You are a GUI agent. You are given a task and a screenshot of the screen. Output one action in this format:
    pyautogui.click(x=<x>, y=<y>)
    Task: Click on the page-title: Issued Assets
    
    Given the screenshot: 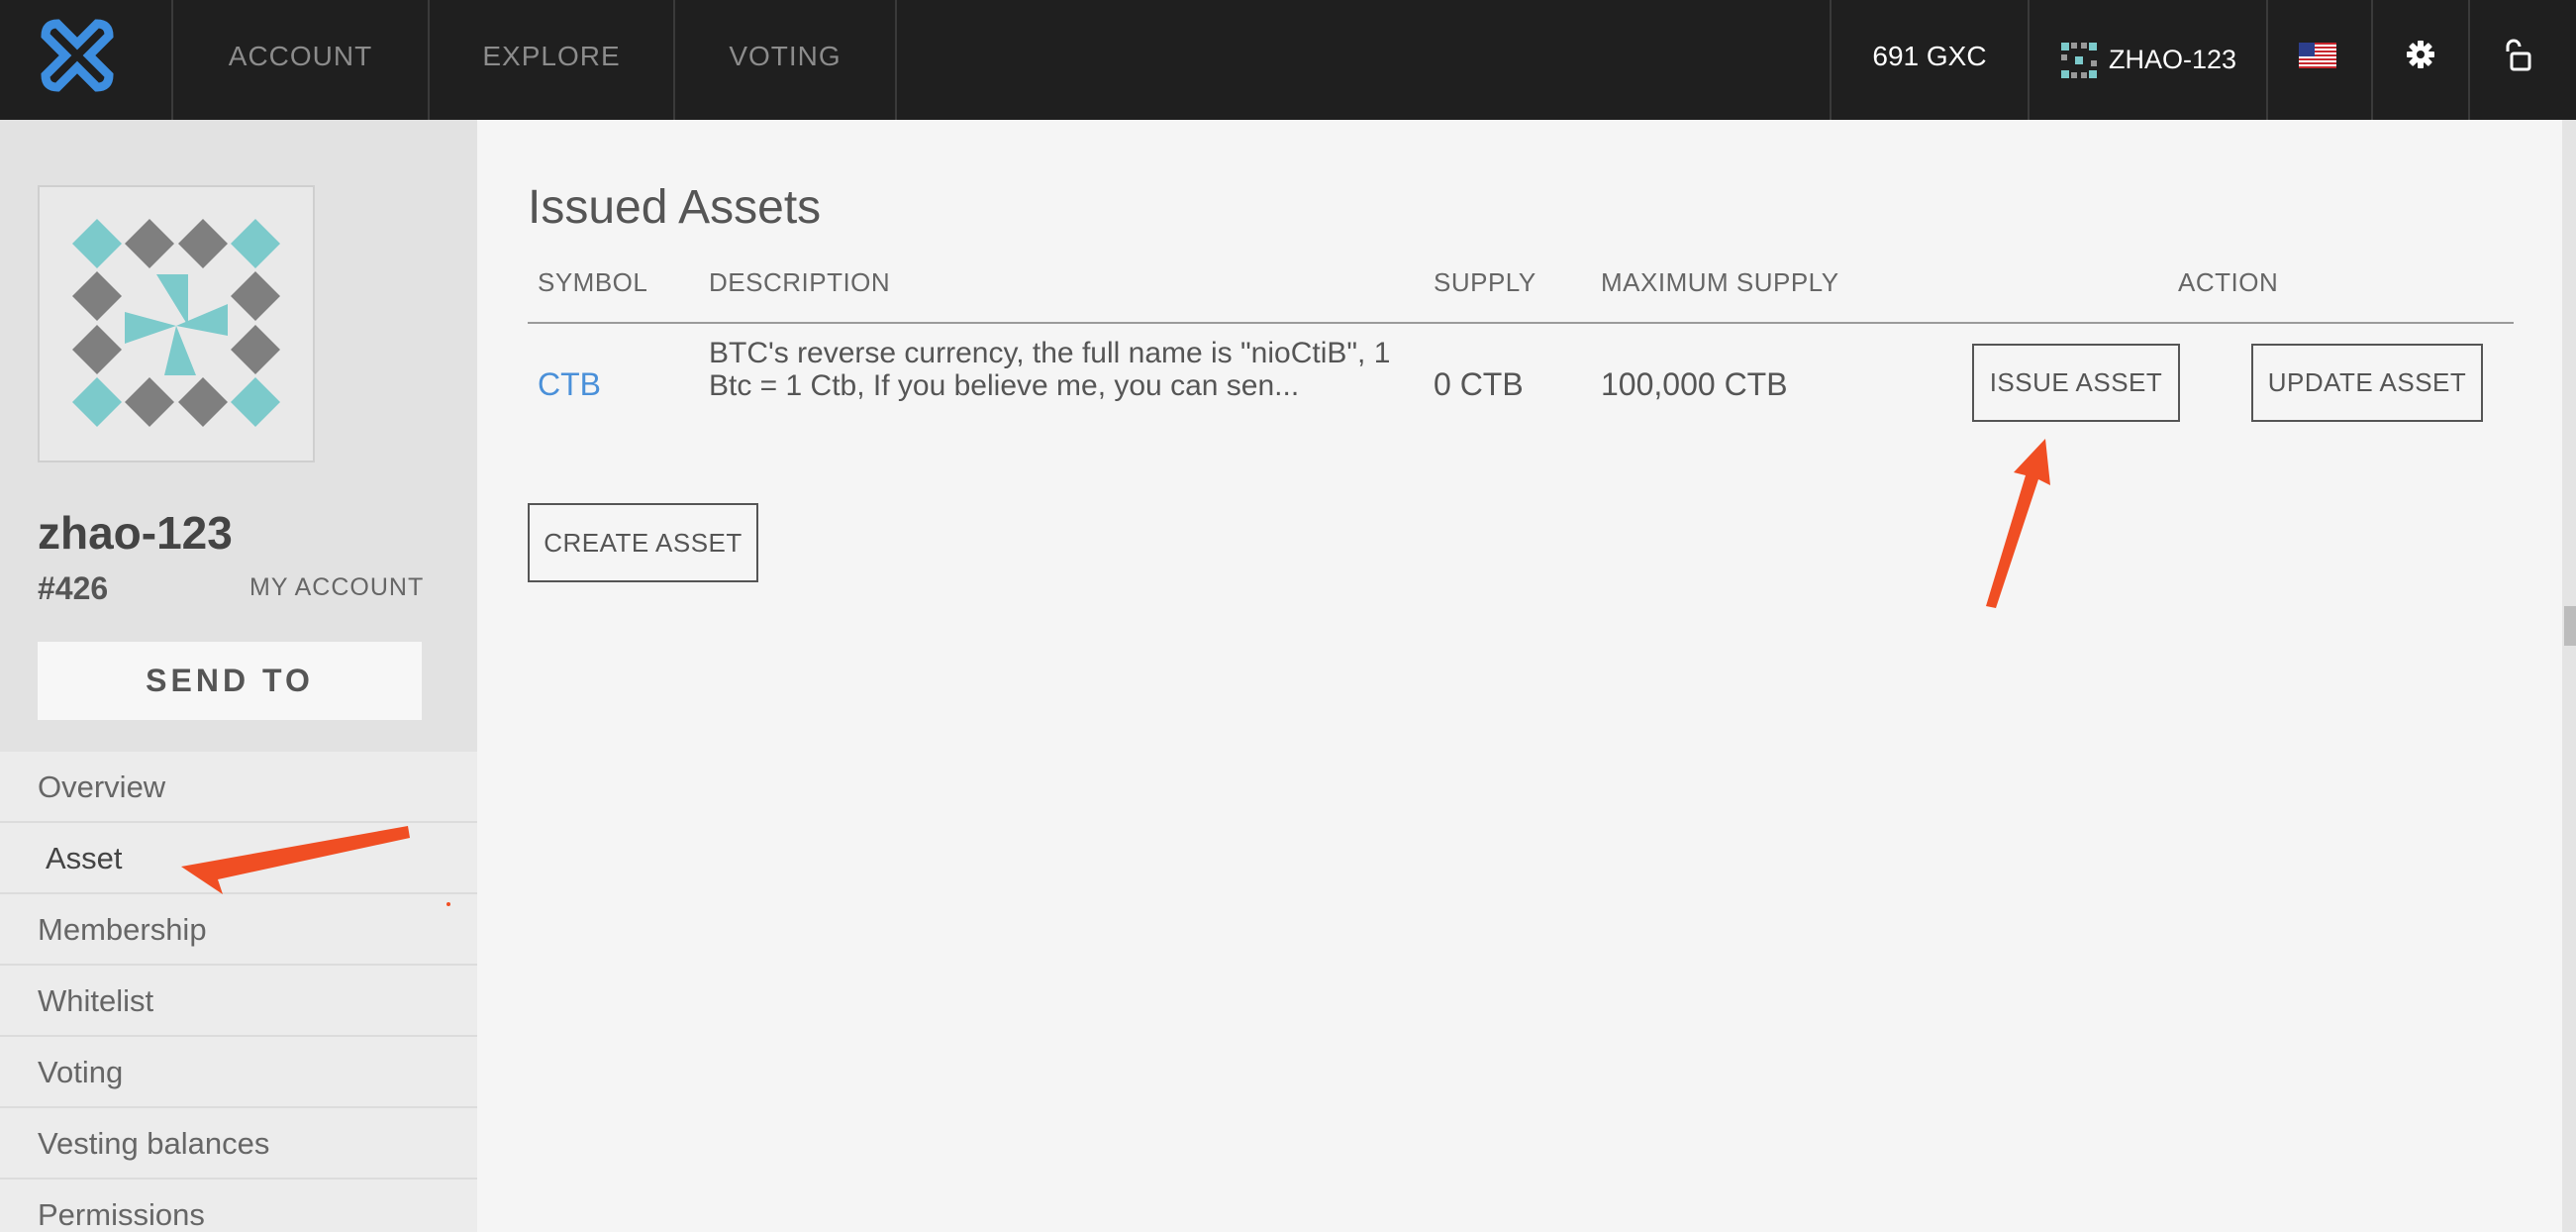 What is the action you would take?
    pyautogui.click(x=675, y=207)
    